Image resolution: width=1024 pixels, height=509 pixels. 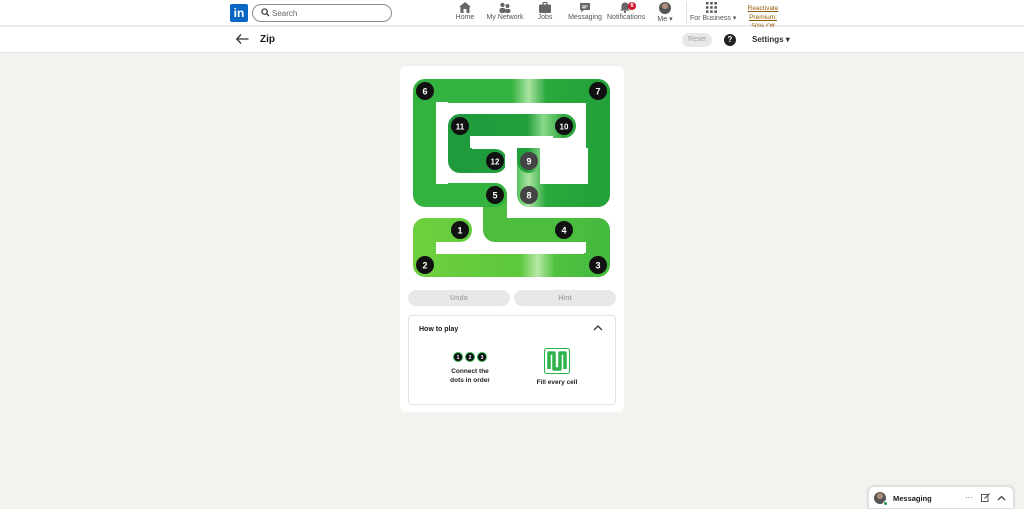 What do you see at coordinates (557, 382) in the screenshot?
I see `rule2-text: Fill every cell` at bounding box center [557, 382].